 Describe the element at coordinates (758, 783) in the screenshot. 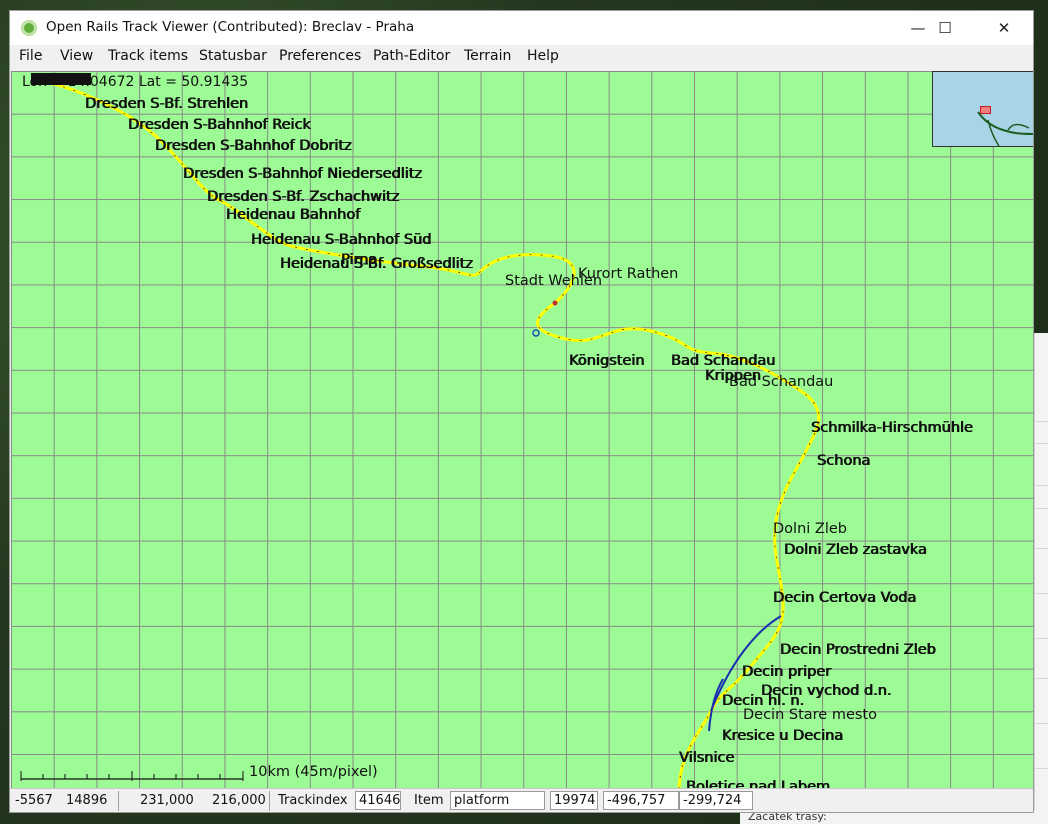

I see `station-label: Boletice nad Labem` at that location.